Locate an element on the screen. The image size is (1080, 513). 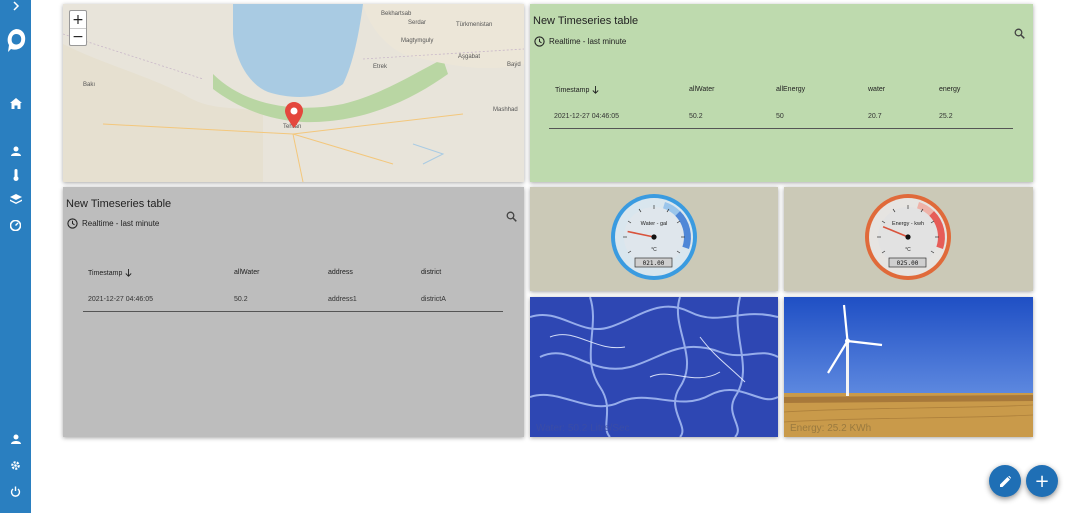
water-background-image is located at coordinates (654, 367).